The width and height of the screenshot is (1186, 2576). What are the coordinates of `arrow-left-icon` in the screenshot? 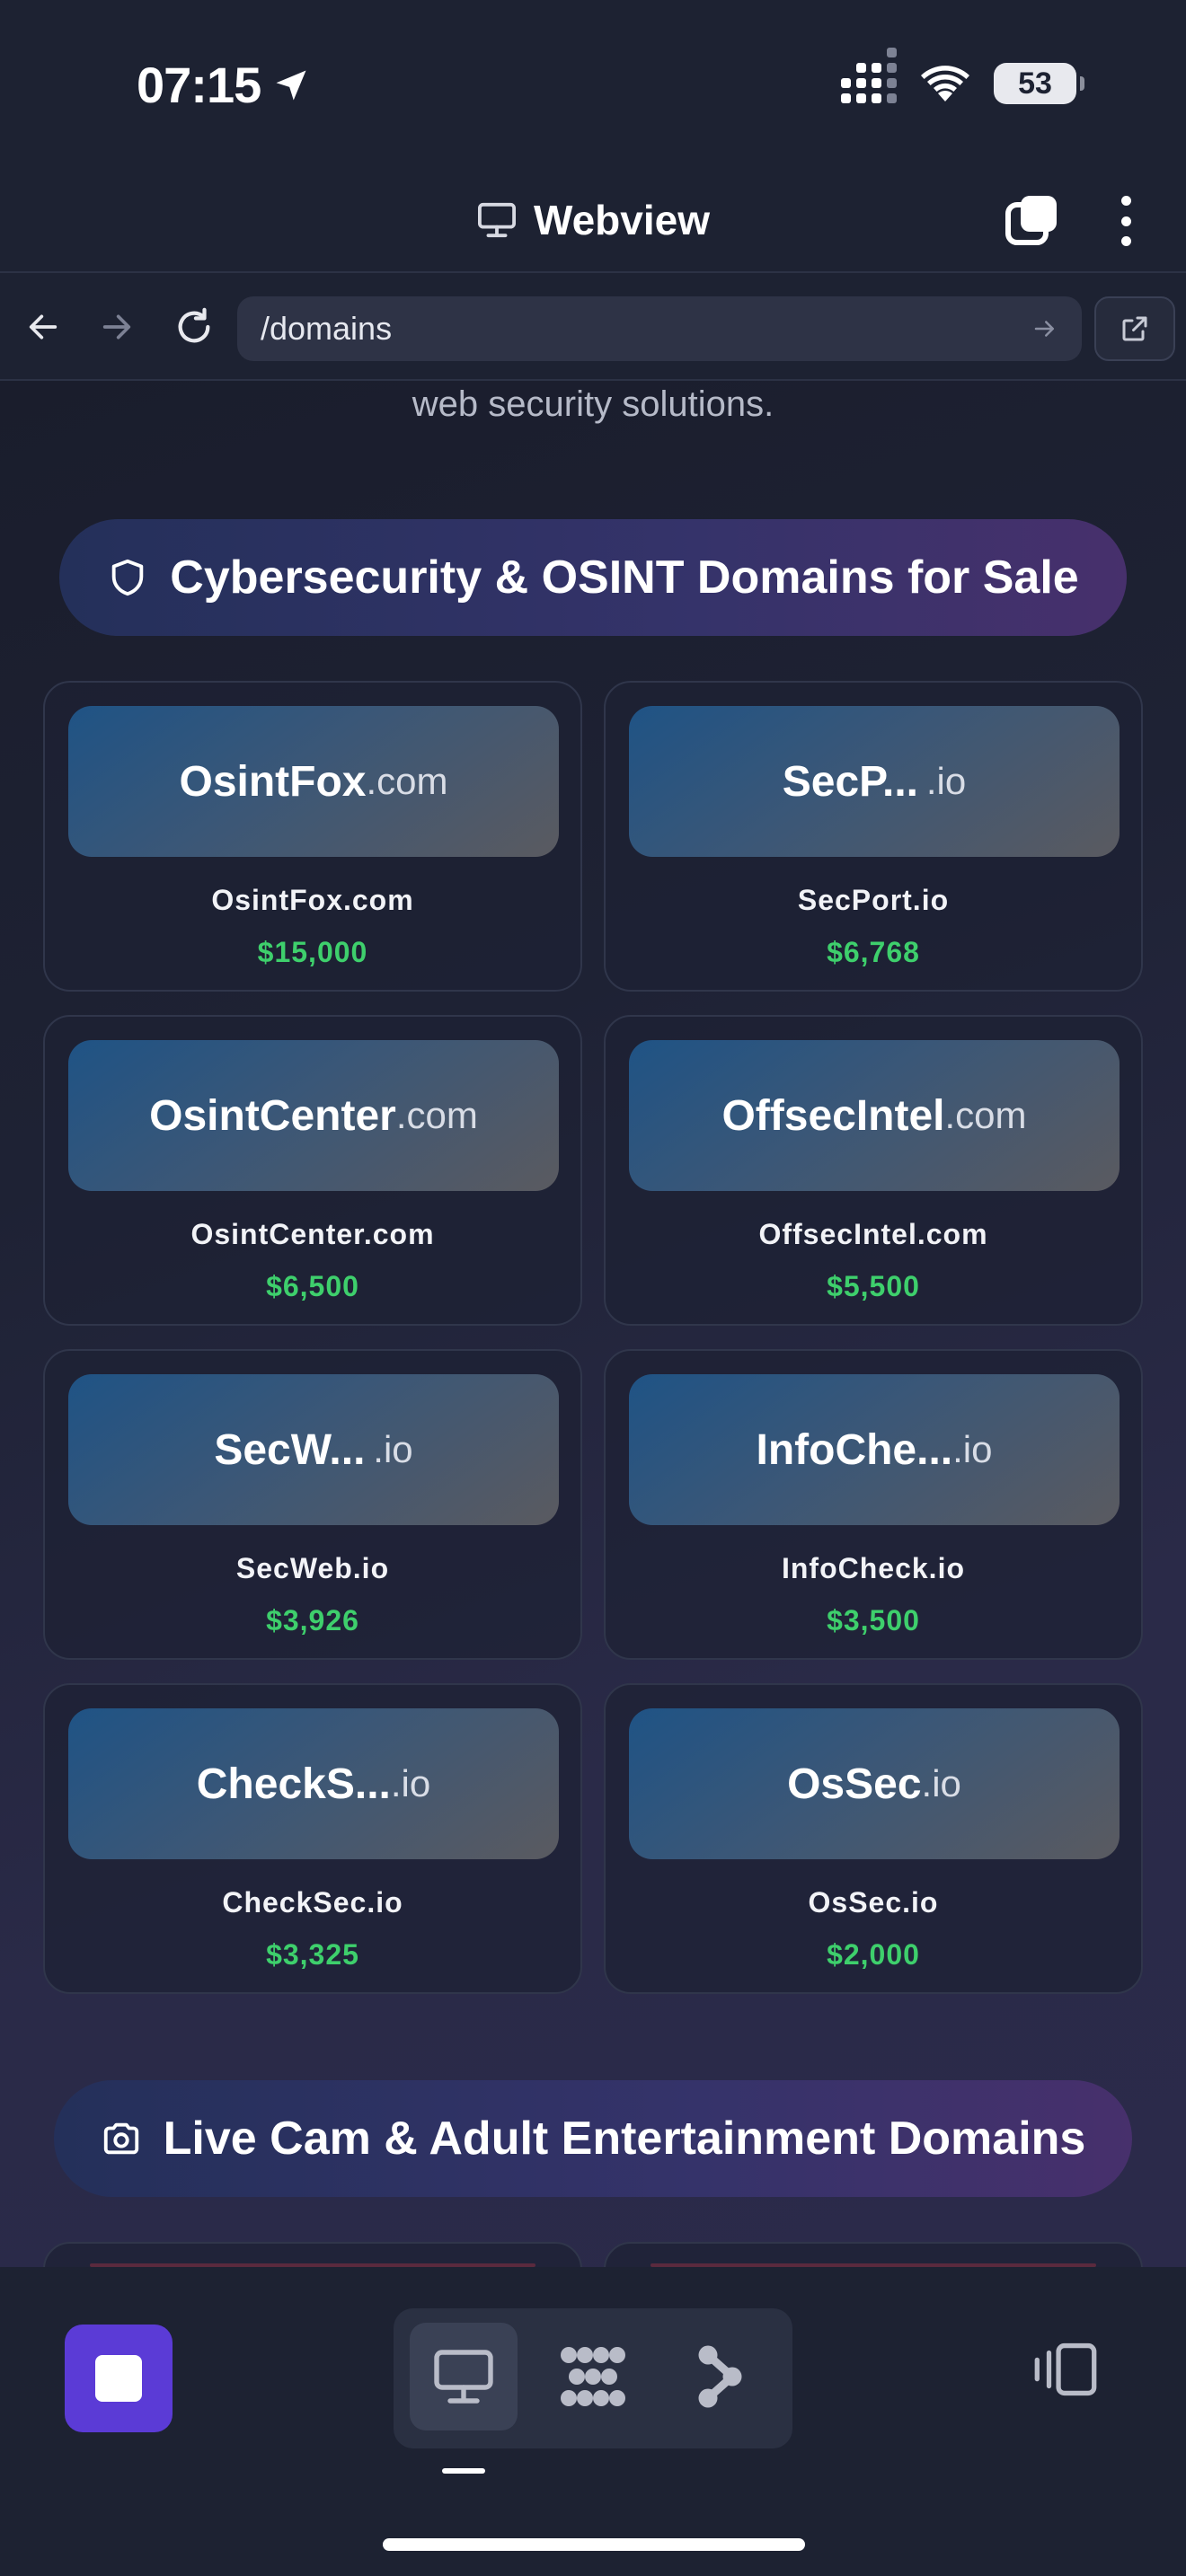 It's located at (43, 327).